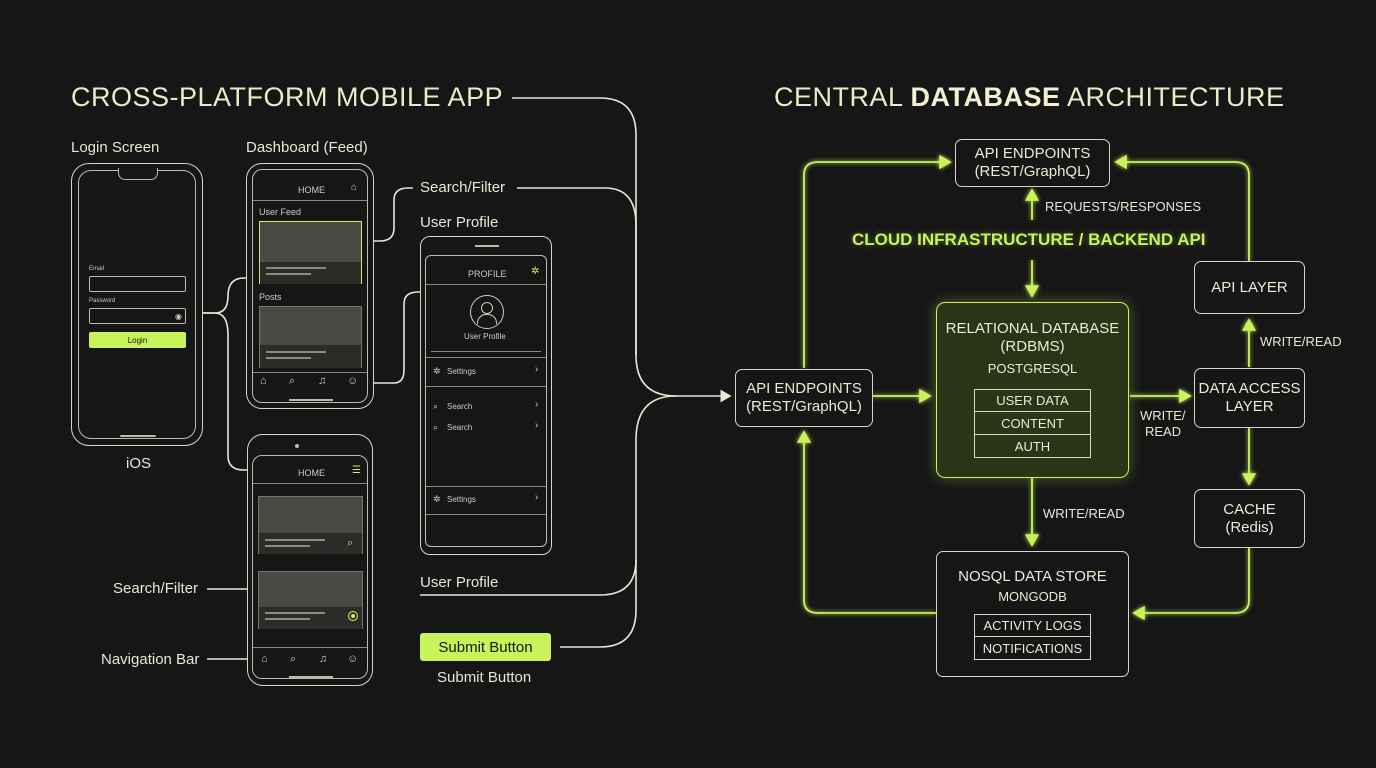 The image size is (1376, 768). What do you see at coordinates (842, 97) in the screenshot?
I see `title-prefix: CENTRAL` at bounding box center [842, 97].